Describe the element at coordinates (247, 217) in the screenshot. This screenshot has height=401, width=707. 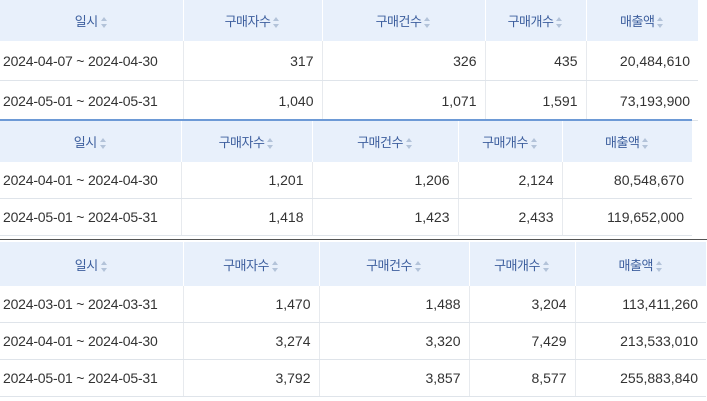
I see `cell-buyers: 1,418` at that location.